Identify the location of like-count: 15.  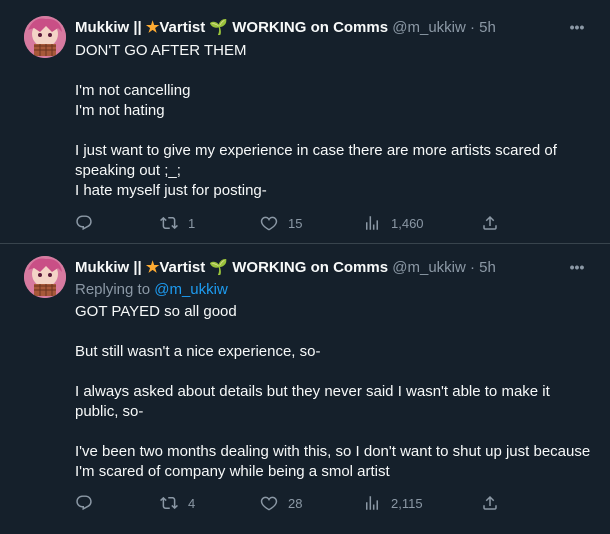
(295, 223).